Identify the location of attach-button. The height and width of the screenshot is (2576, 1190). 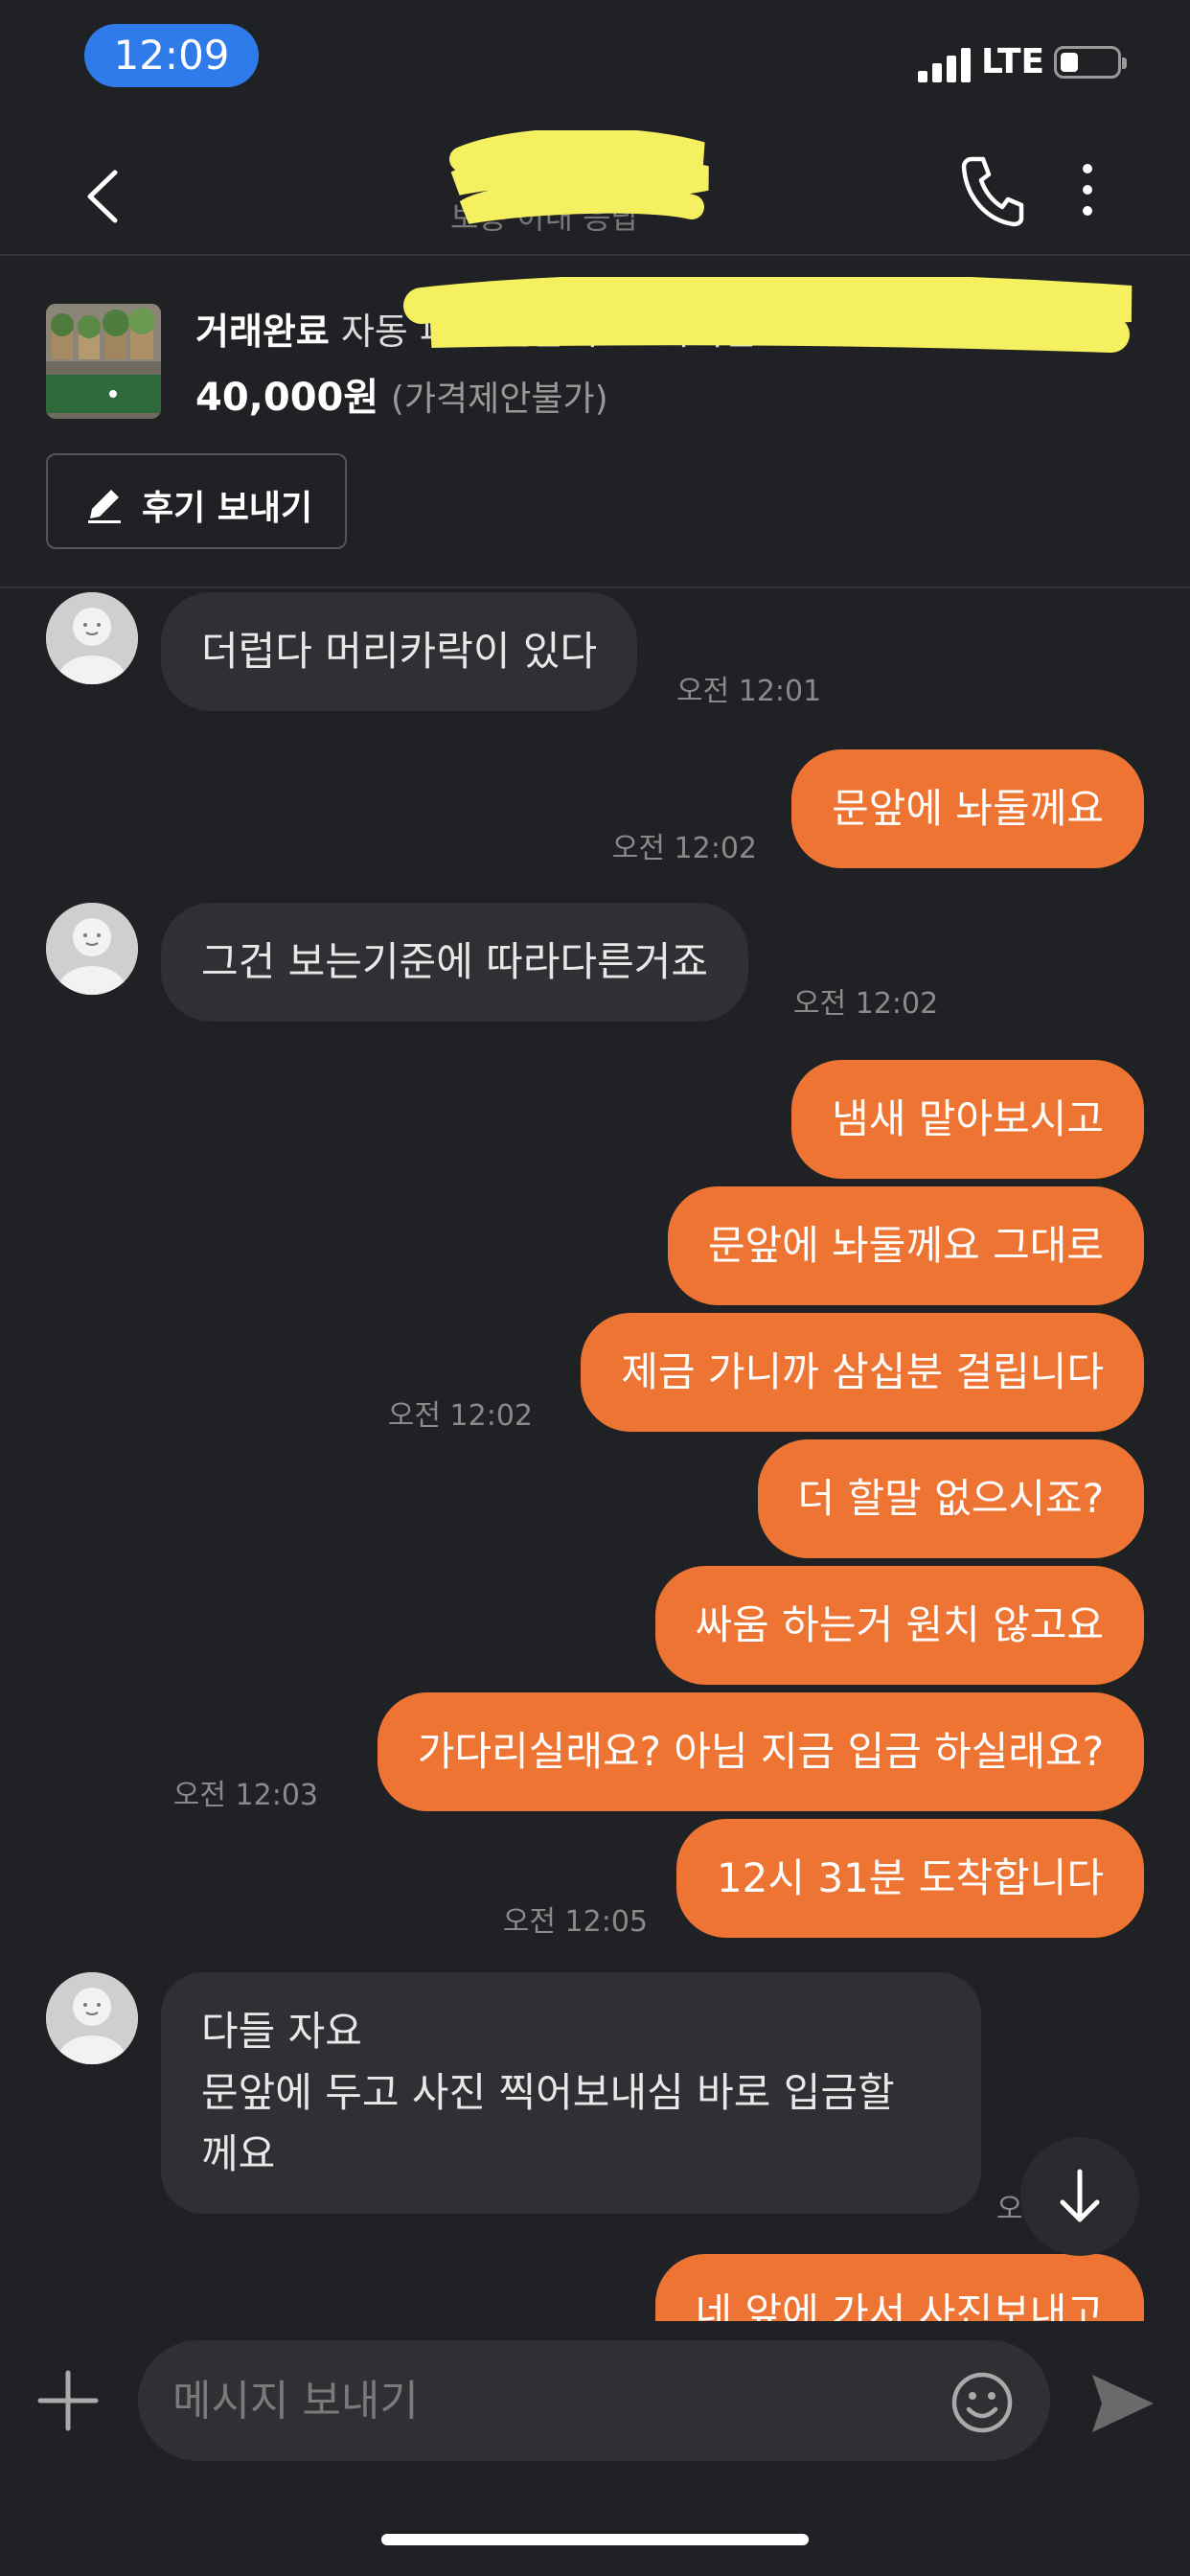
(68, 2400).